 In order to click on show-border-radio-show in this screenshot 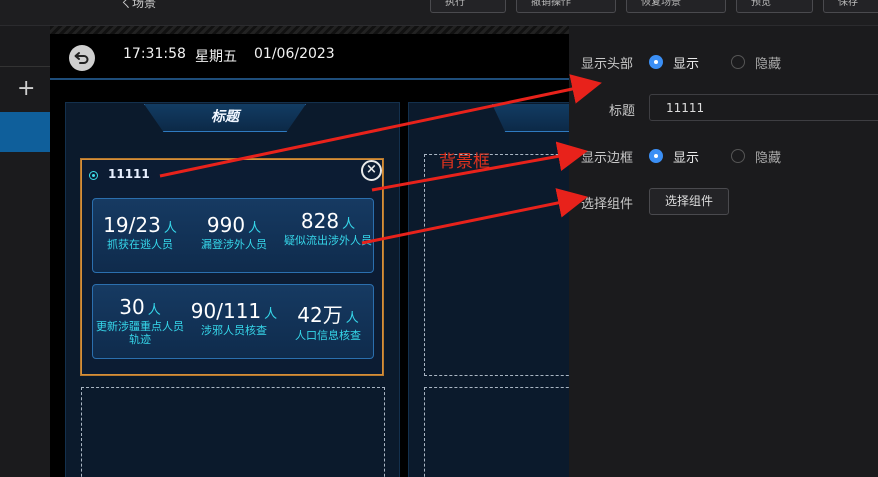, I will do `click(656, 156)`.